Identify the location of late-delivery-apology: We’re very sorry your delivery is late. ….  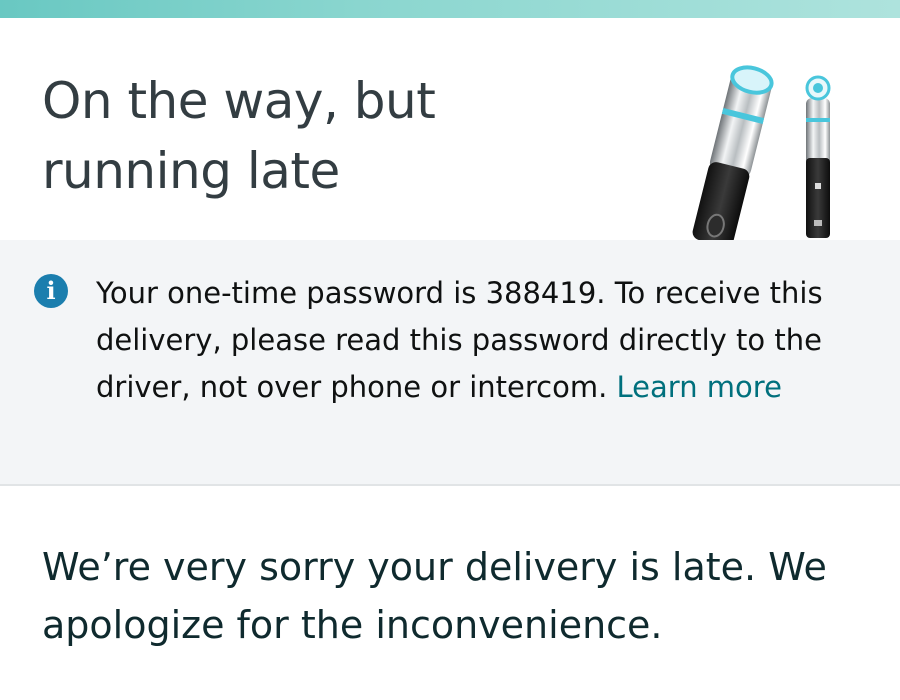
(434, 596).